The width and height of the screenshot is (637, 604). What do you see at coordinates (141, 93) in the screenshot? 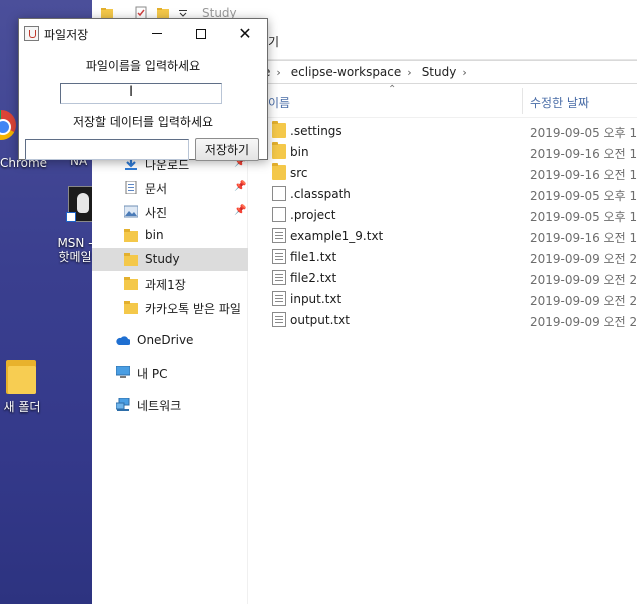
I see `filename-input` at bounding box center [141, 93].